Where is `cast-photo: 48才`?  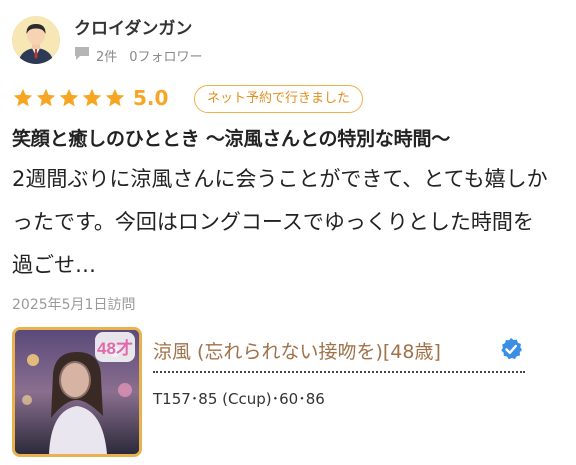
cast-photo: 48才 is located at coordinates (77, 392).